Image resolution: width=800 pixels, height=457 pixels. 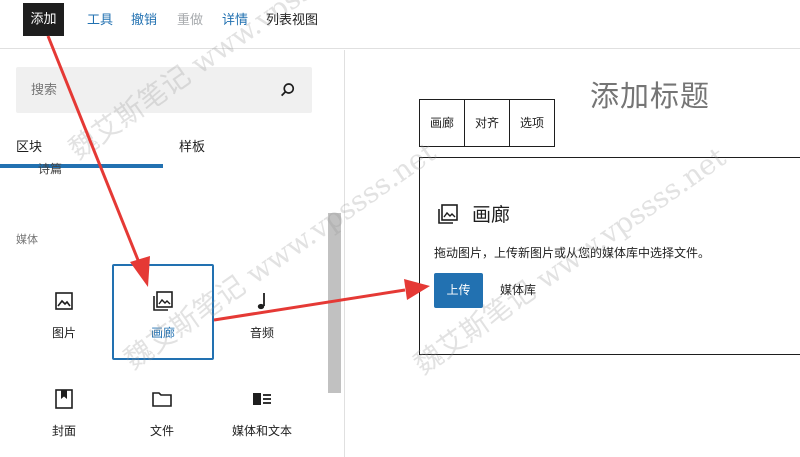 I want to click on file-icon, so click(x=162, y=399).